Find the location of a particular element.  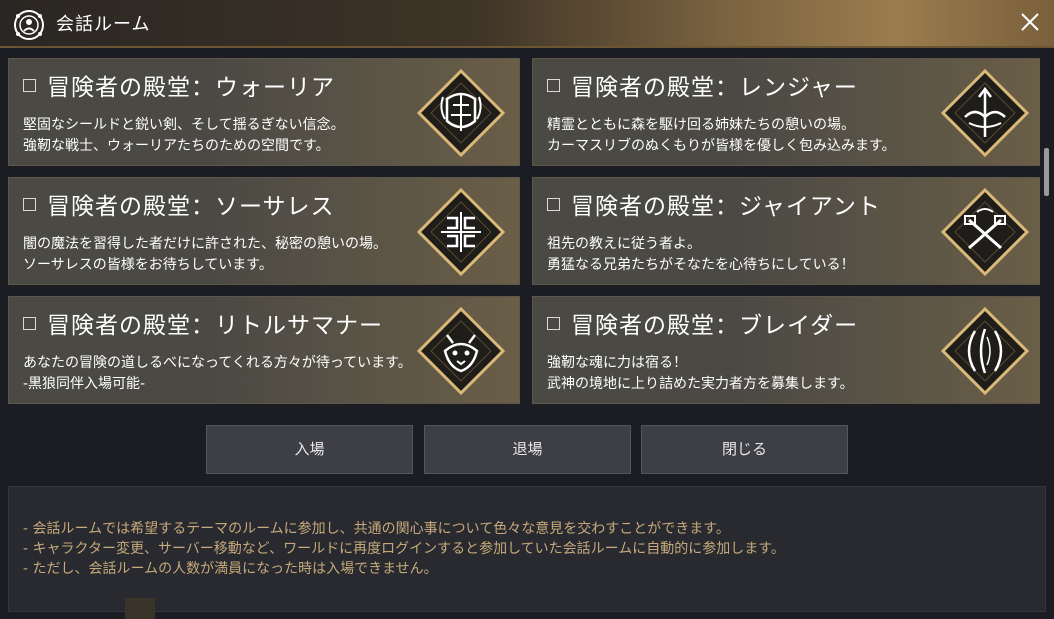

room-description: あなたの冒険の道しるべになってくれる方々が待っています。 is located at coordinates (217, 363).